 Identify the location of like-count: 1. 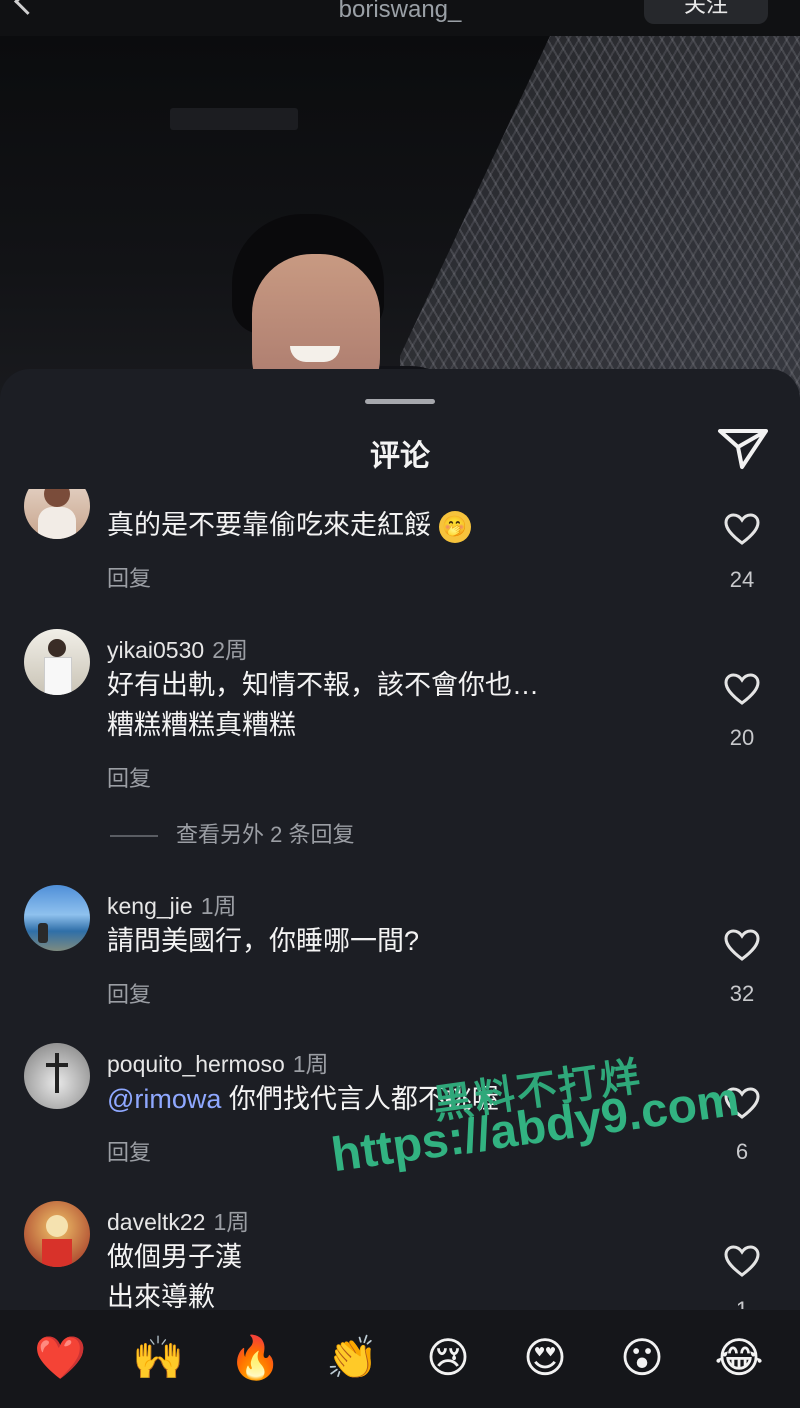
(742, 1303).